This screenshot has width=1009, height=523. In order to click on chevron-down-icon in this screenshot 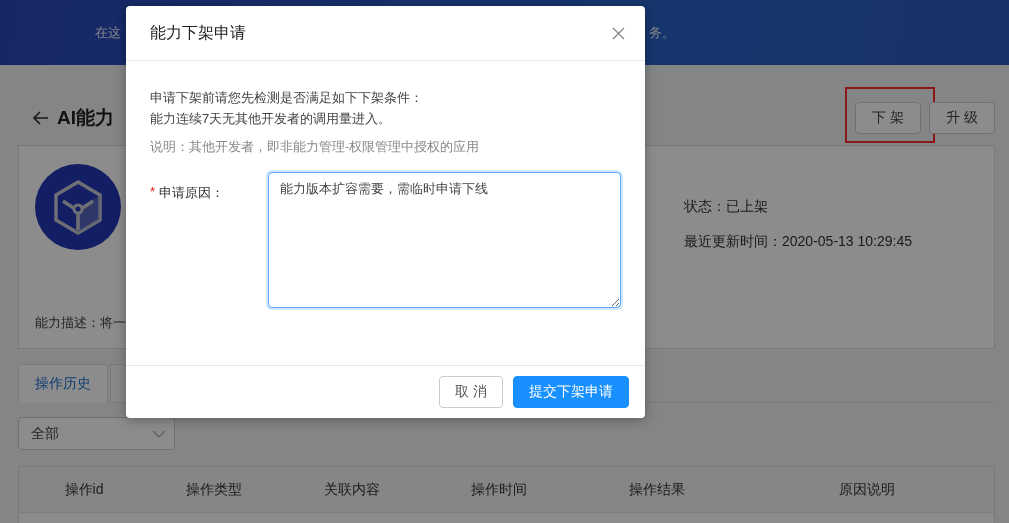, I will do `click(159, 433)`.